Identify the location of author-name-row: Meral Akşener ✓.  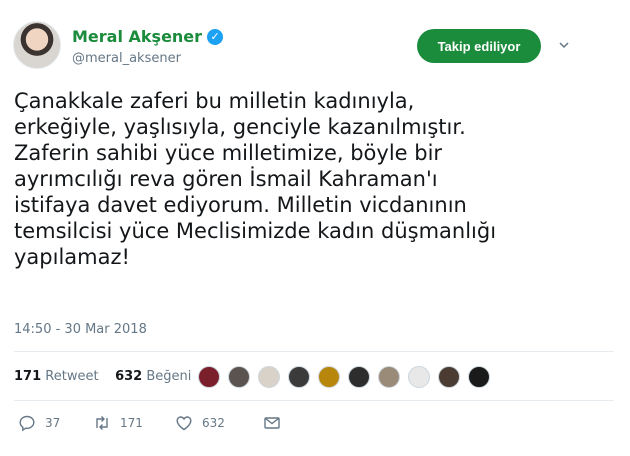
(148, 36).